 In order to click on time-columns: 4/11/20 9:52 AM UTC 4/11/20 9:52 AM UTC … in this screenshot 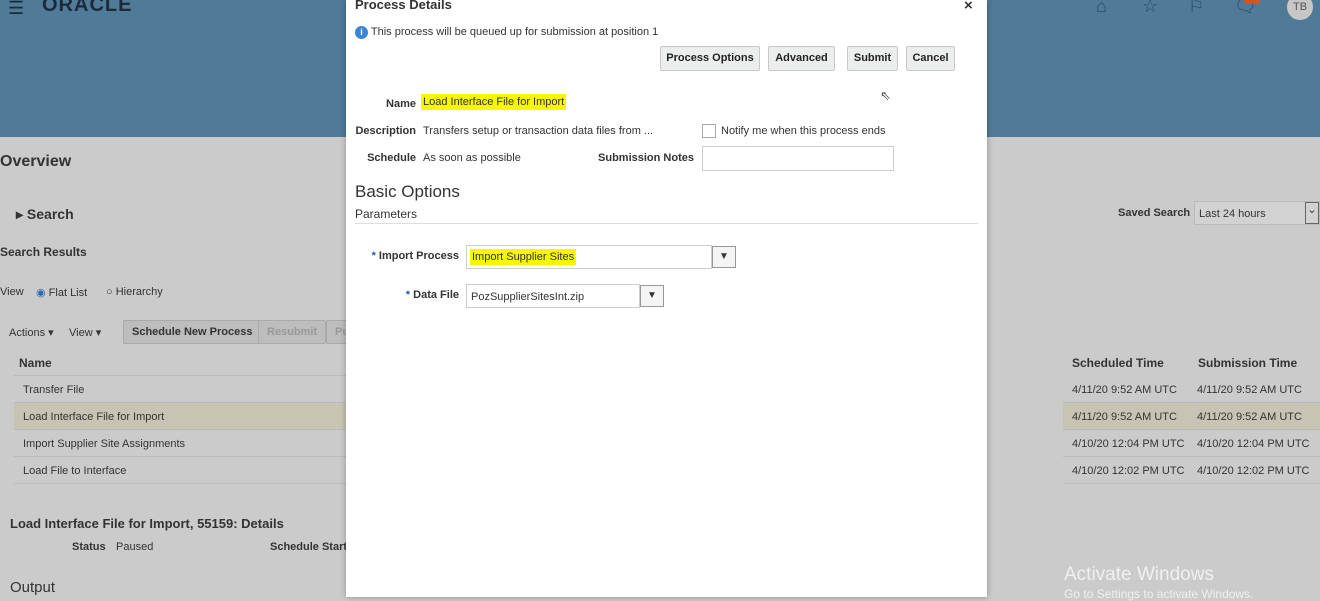, I will do `click(1153, 430)`.